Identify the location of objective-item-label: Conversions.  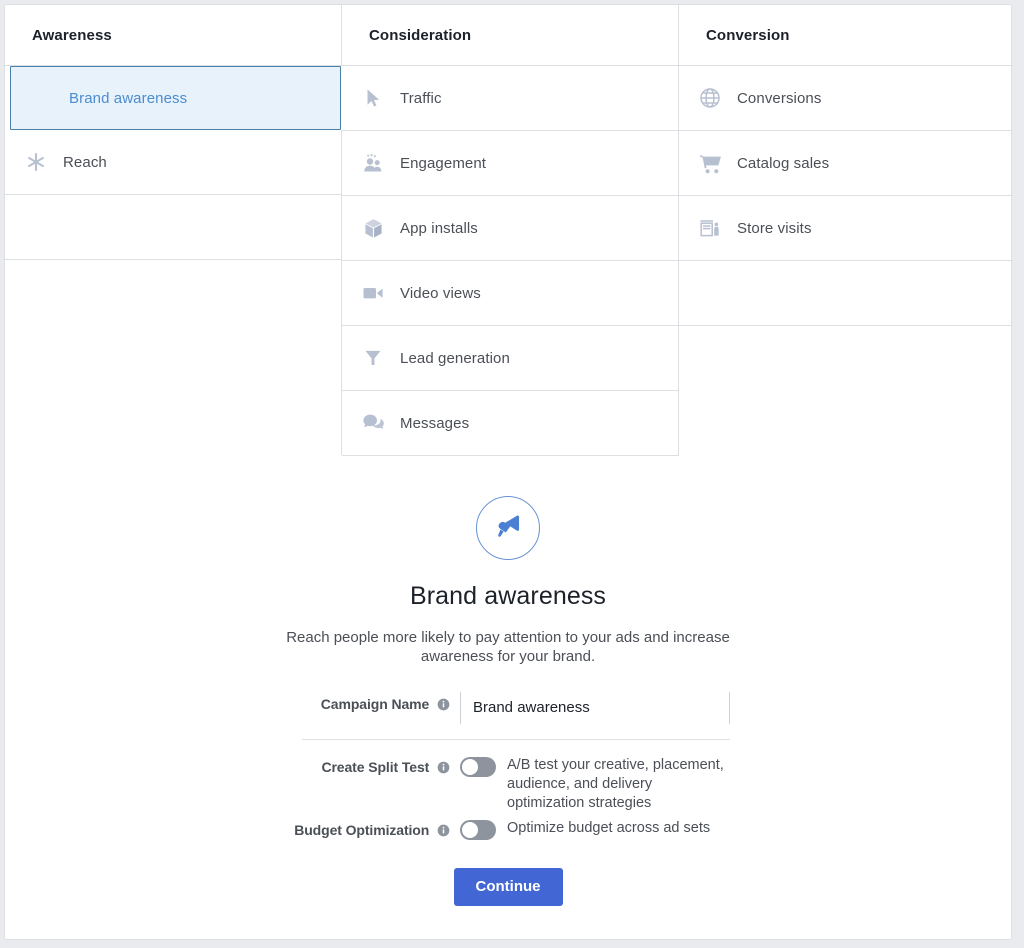
(779, 98).